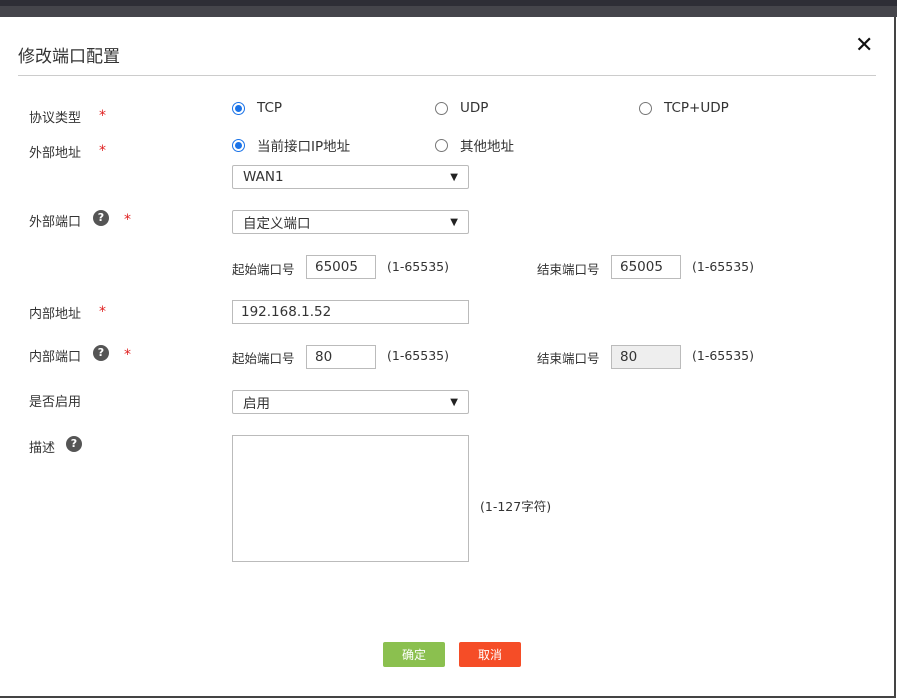 The image size is (897, 698). I want to click on radio-label: UDP, so click(474, 108).